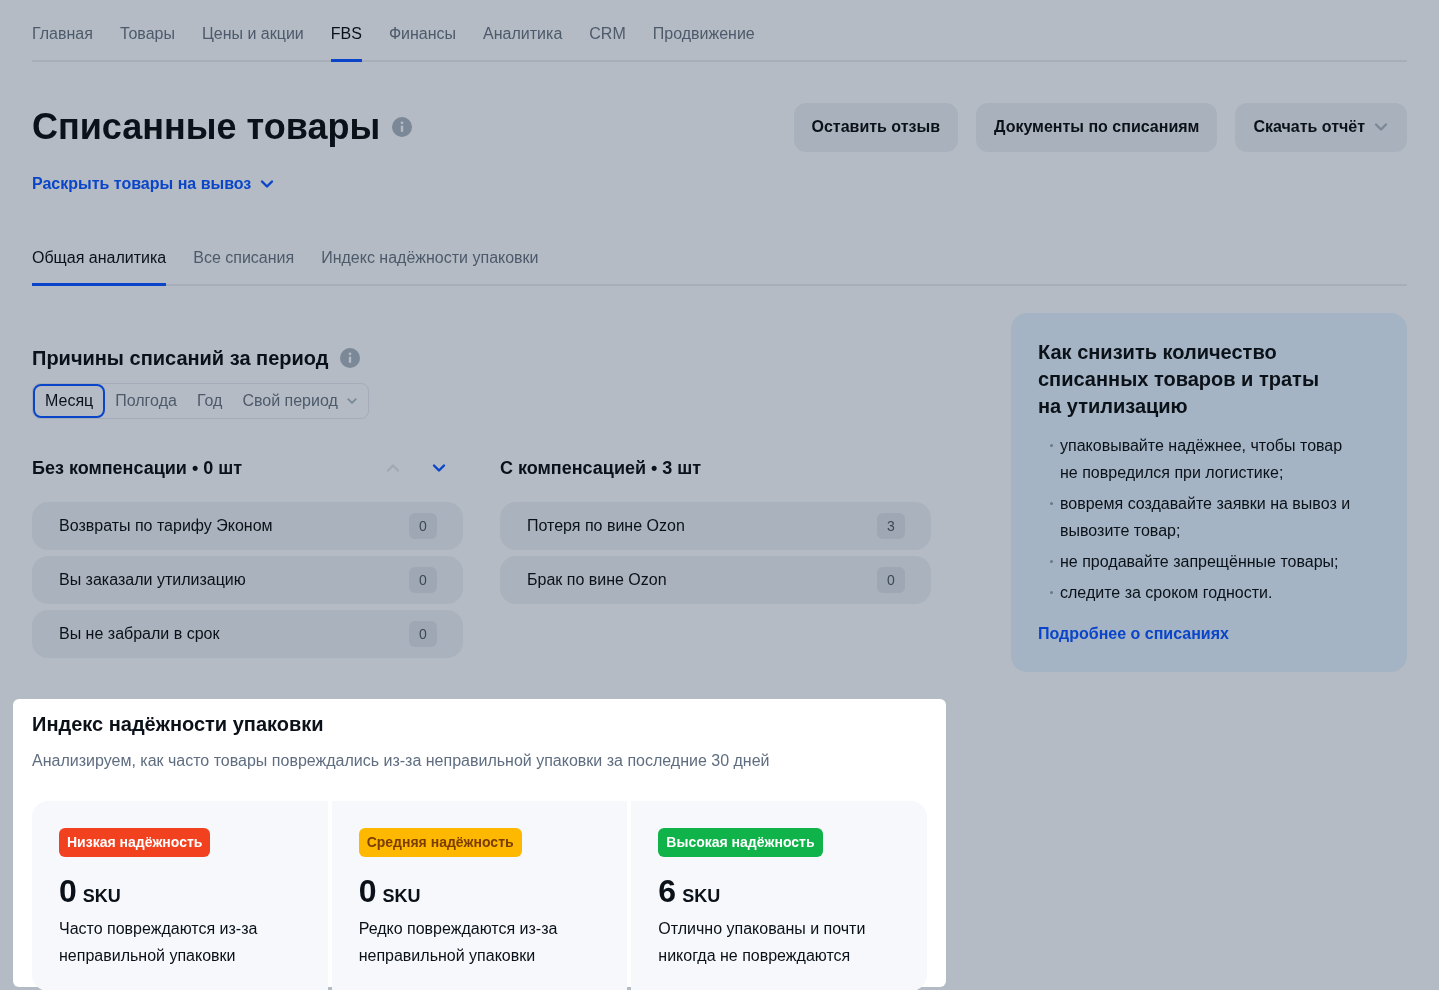 The image size is (1439, 990). Describe the element at coordinates (1202, 459) in the screenshot. I see `tip-text: упаковывайте надёжнее, чтобы товар не повредился при логистике;` at that location.